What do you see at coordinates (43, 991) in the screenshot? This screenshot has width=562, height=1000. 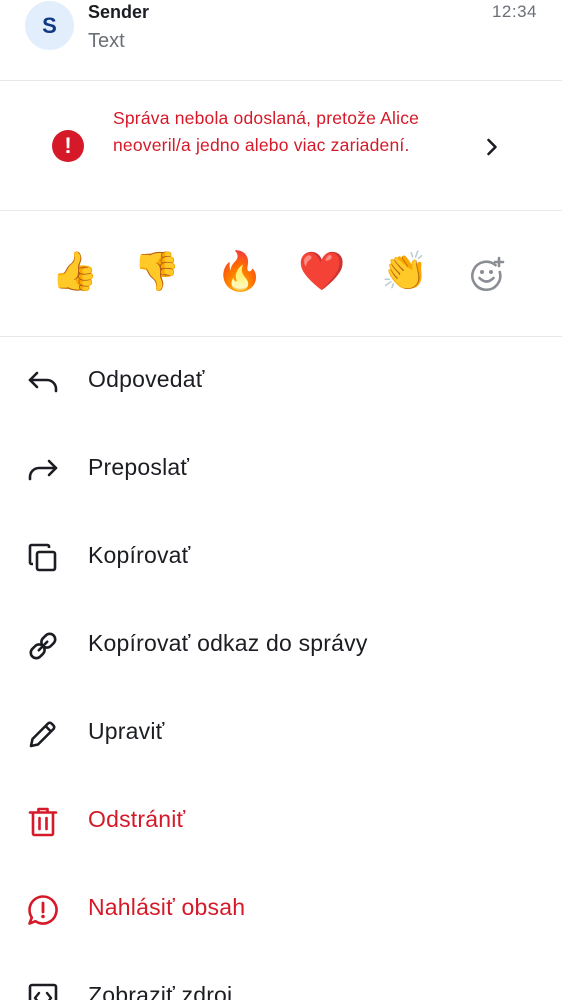 I see `view-source-icon` at bounding box center [43, 991].